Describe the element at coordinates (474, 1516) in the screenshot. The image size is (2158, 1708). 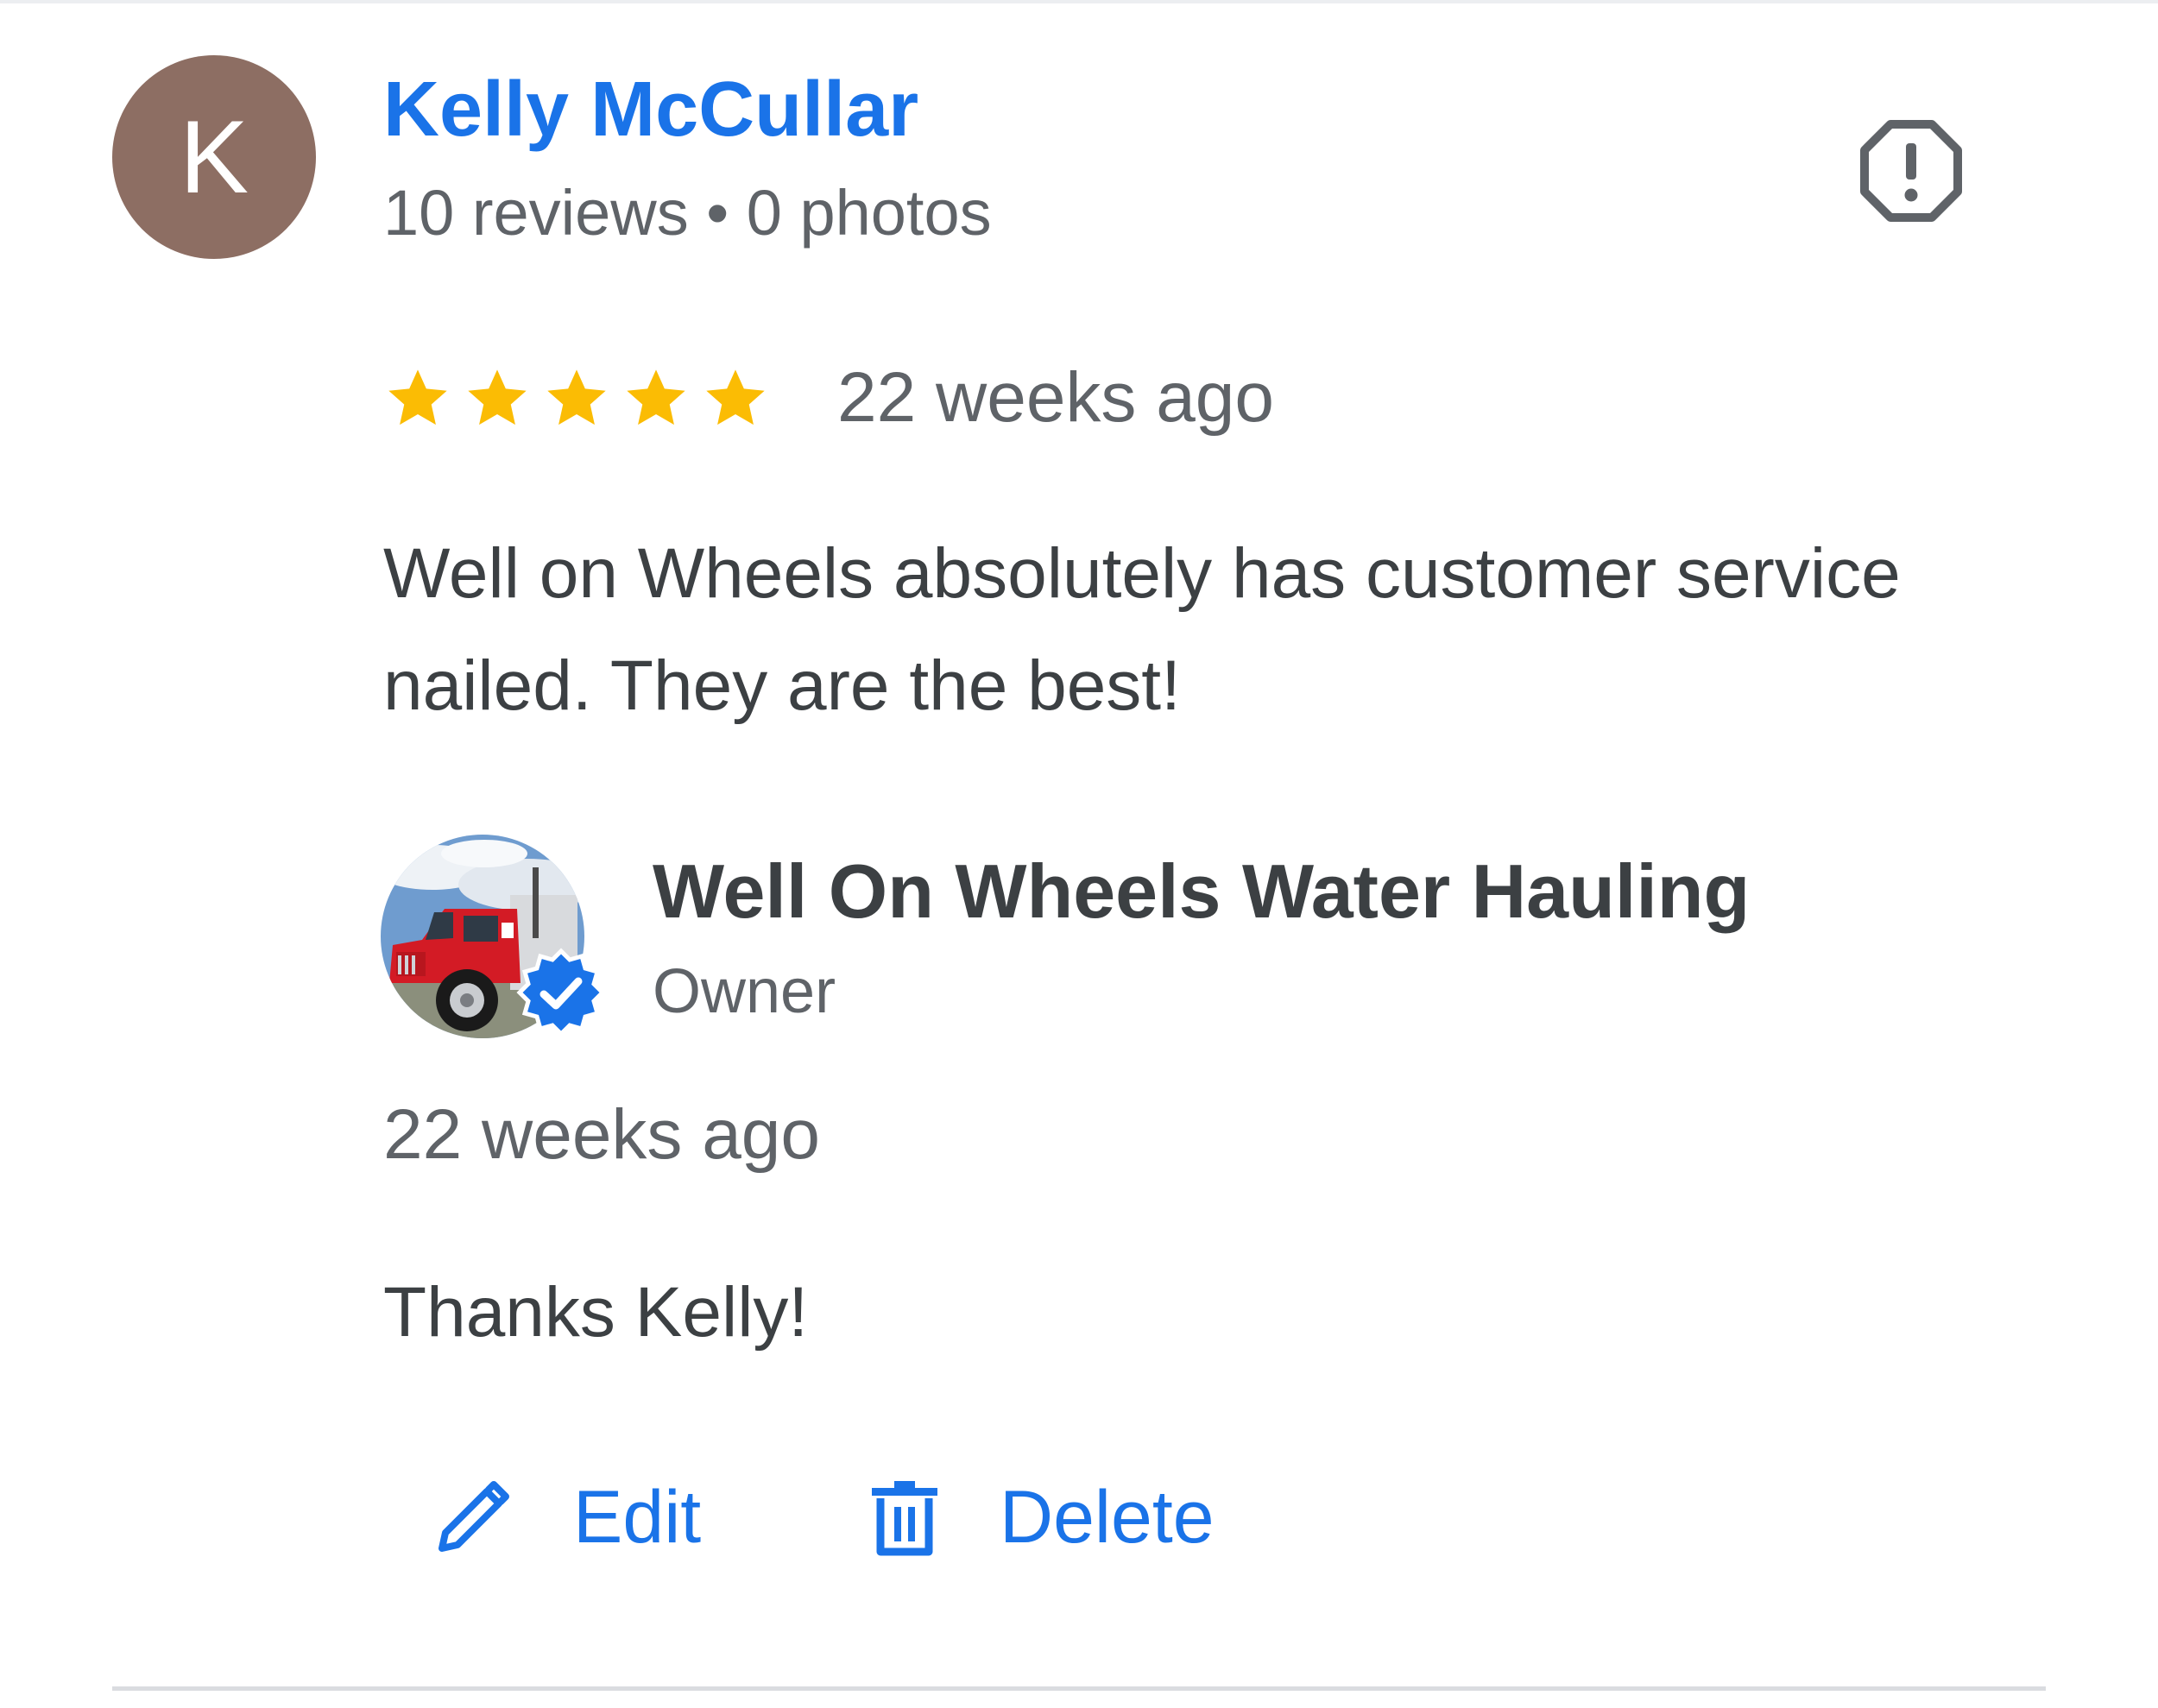
I see `pencil-icon` at that location.